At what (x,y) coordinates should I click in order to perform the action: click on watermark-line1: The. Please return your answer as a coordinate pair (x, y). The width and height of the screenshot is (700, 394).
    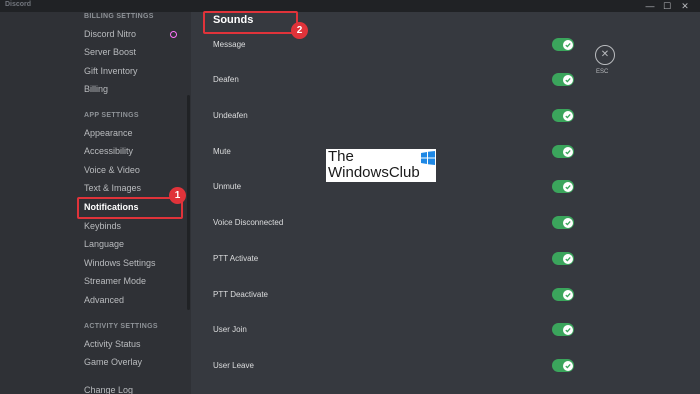
    Looking at the image, I should click on (341, 156).